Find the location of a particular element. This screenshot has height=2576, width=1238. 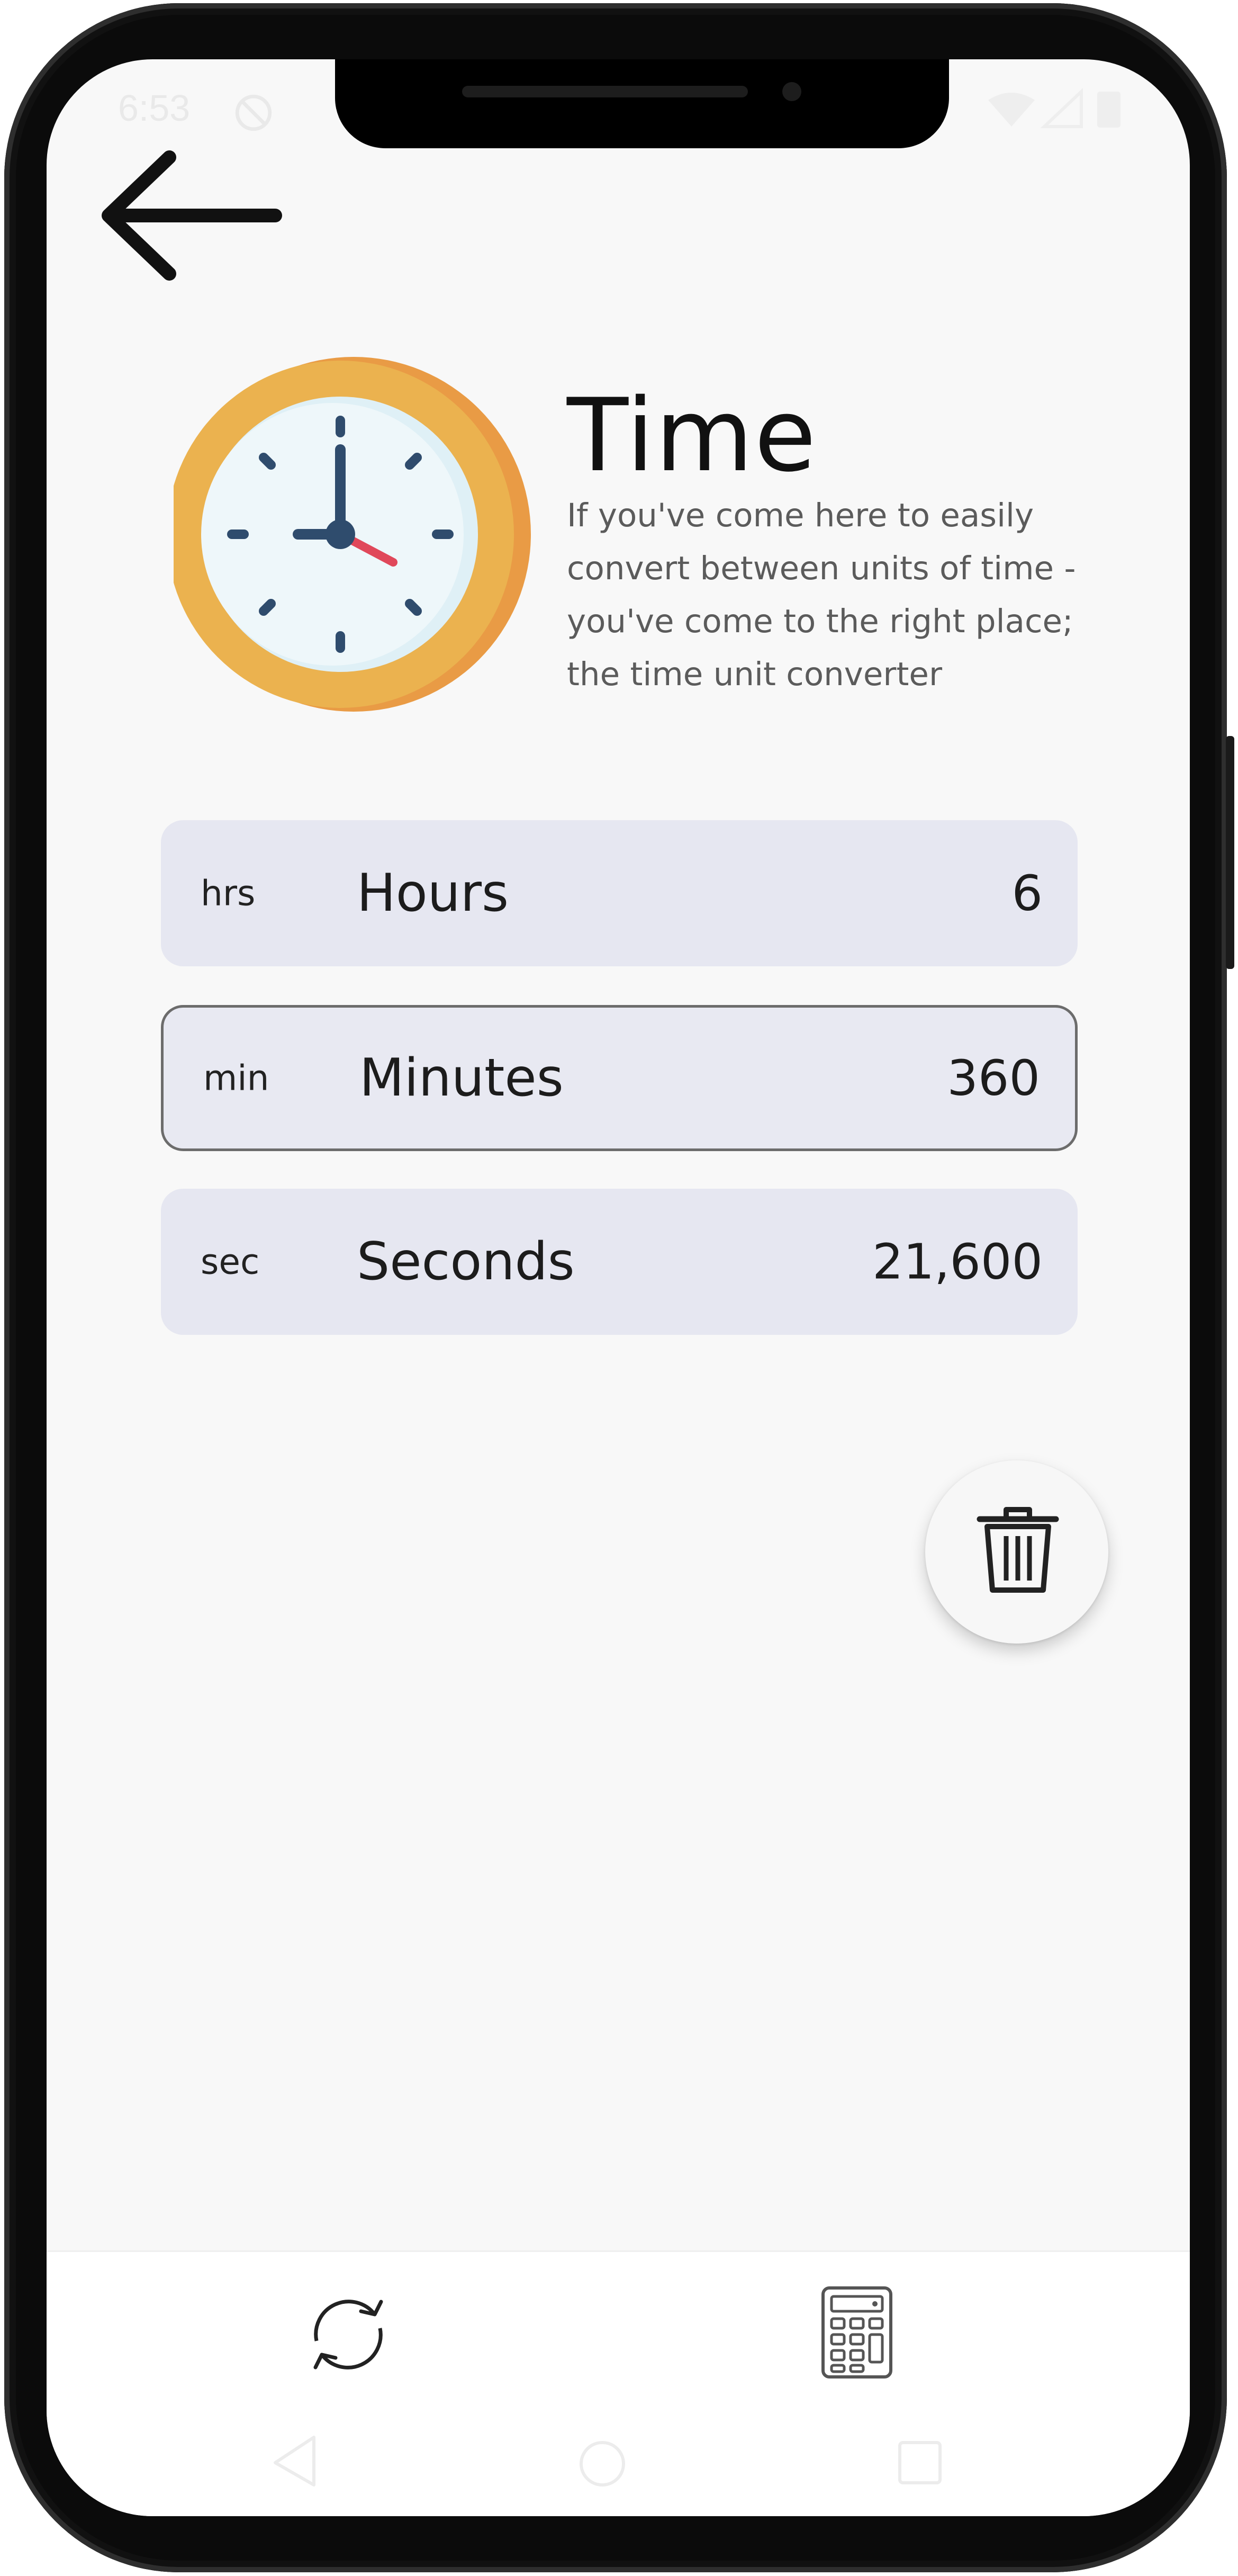

signal-icon is located at coordinates (1061, 108).